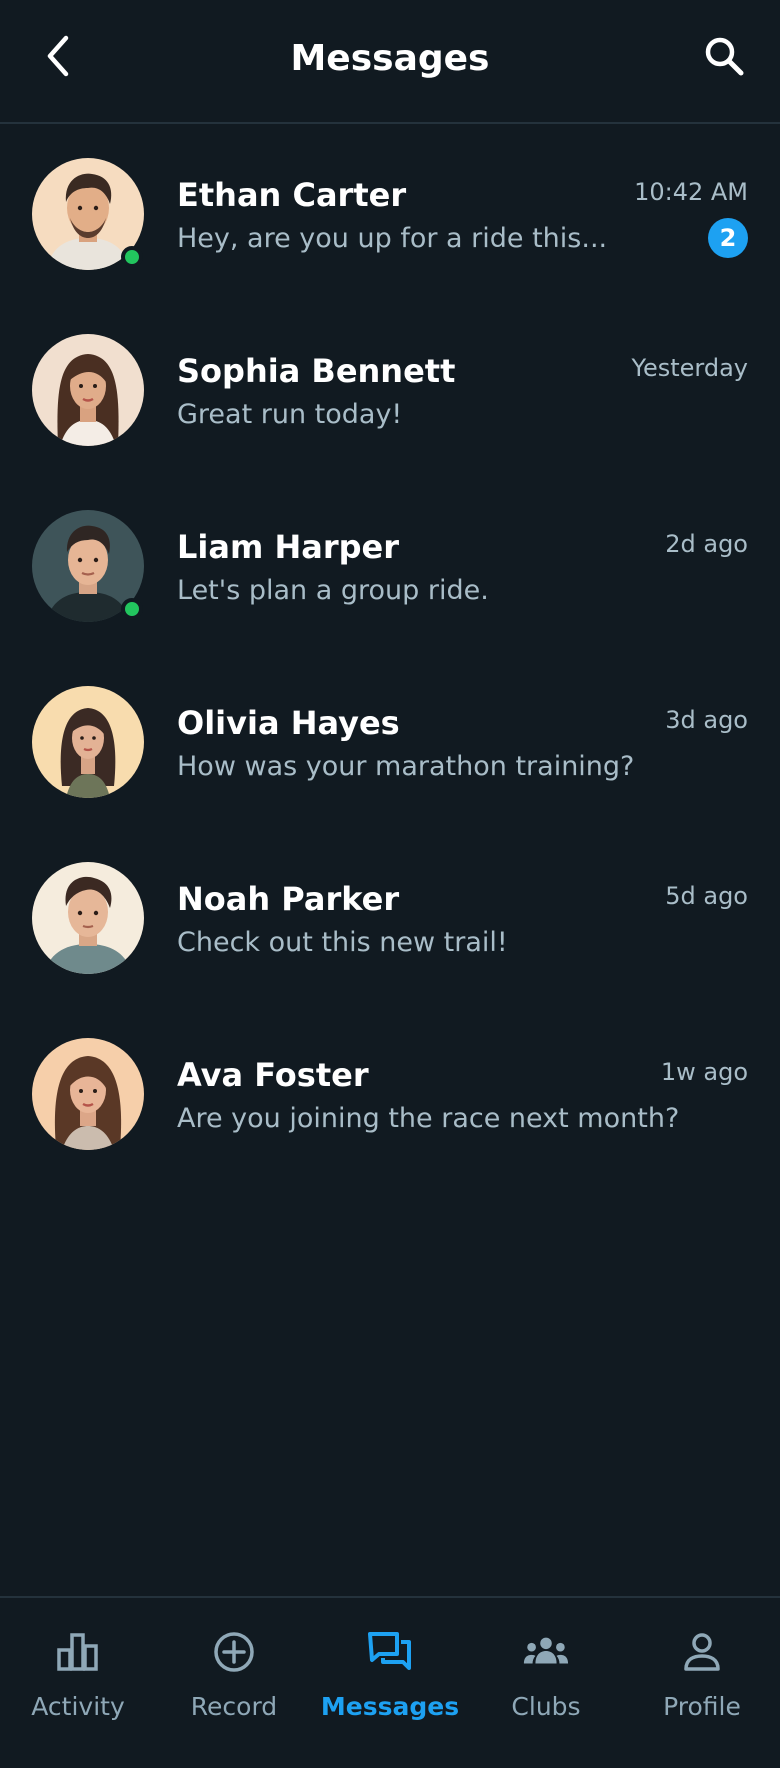 This screenshot has width=780, height=1768. I want to click on nav-item-activity: Activity, so click(78, 1683).